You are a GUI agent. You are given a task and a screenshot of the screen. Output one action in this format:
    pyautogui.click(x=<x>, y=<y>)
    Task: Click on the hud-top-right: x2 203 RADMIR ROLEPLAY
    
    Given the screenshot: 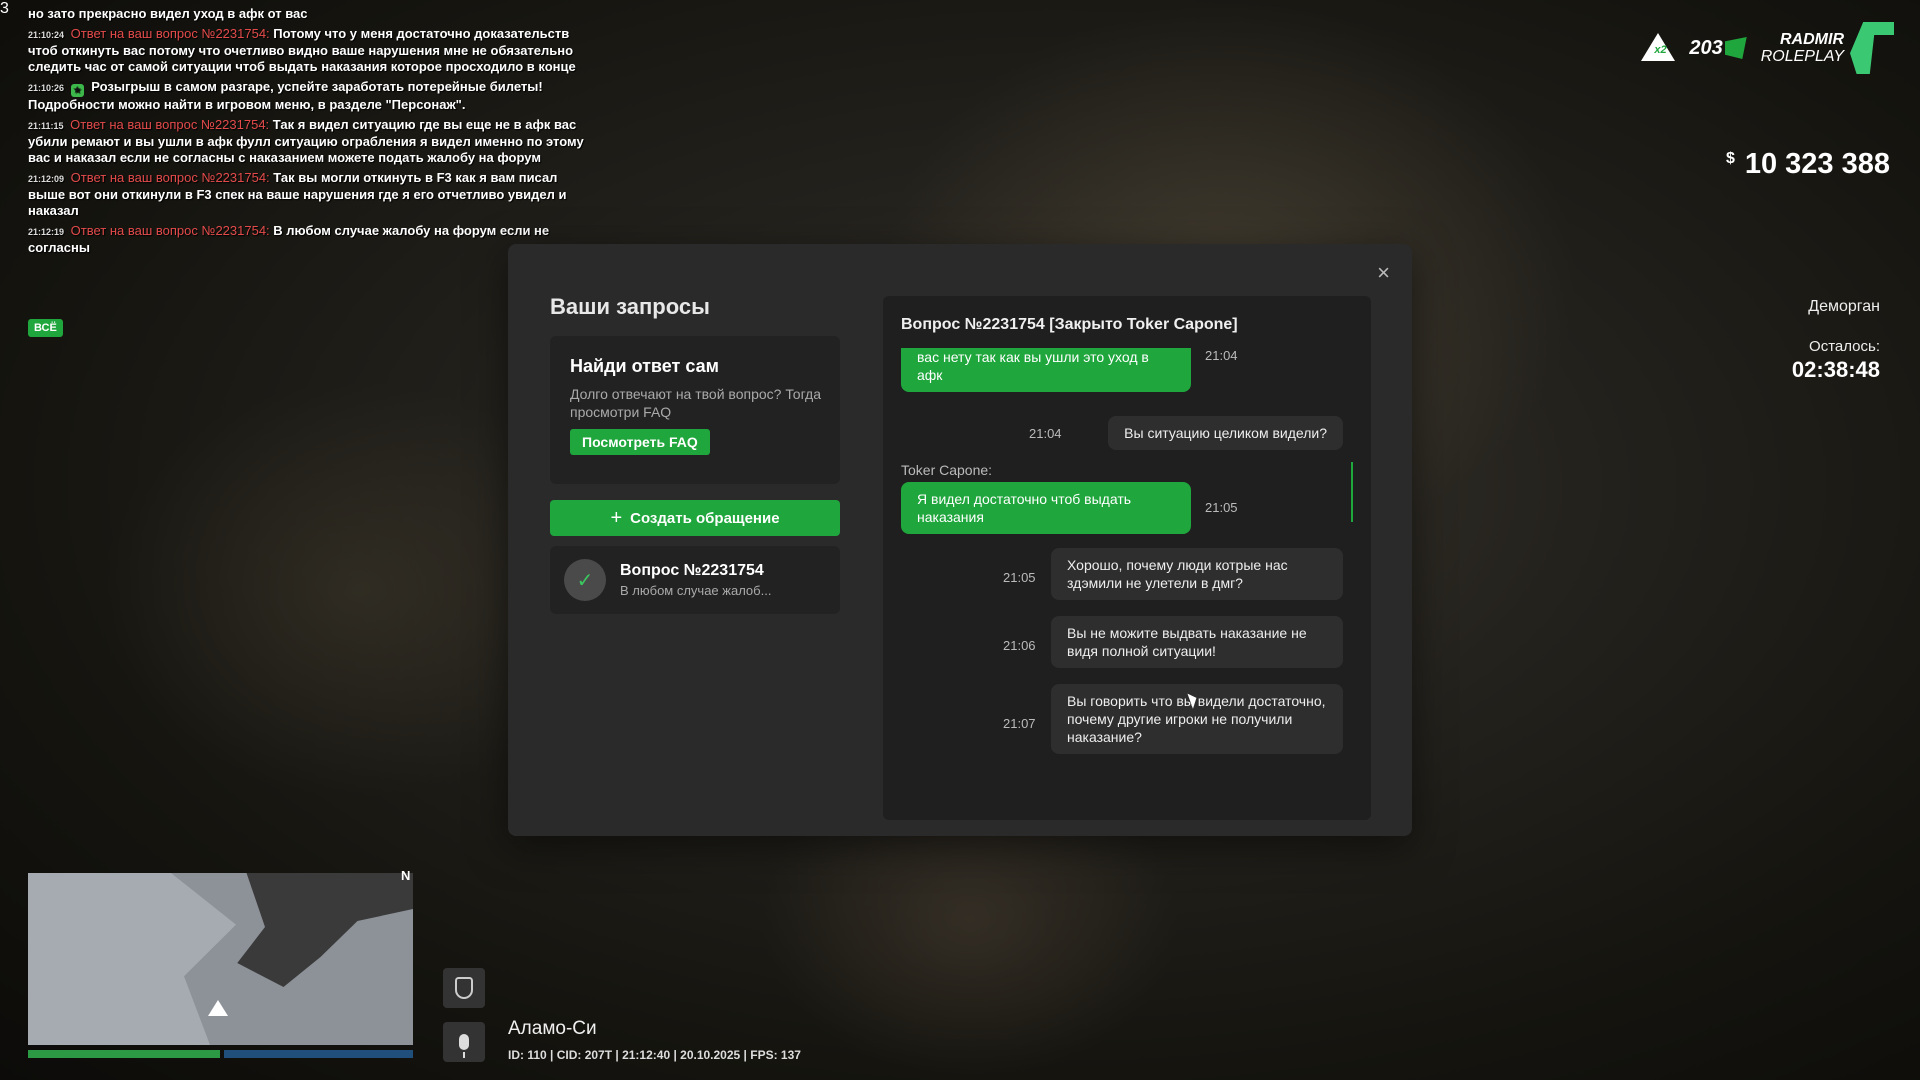 What is the action you would take?
    pyautogui.click(x=1767, y=48)
    